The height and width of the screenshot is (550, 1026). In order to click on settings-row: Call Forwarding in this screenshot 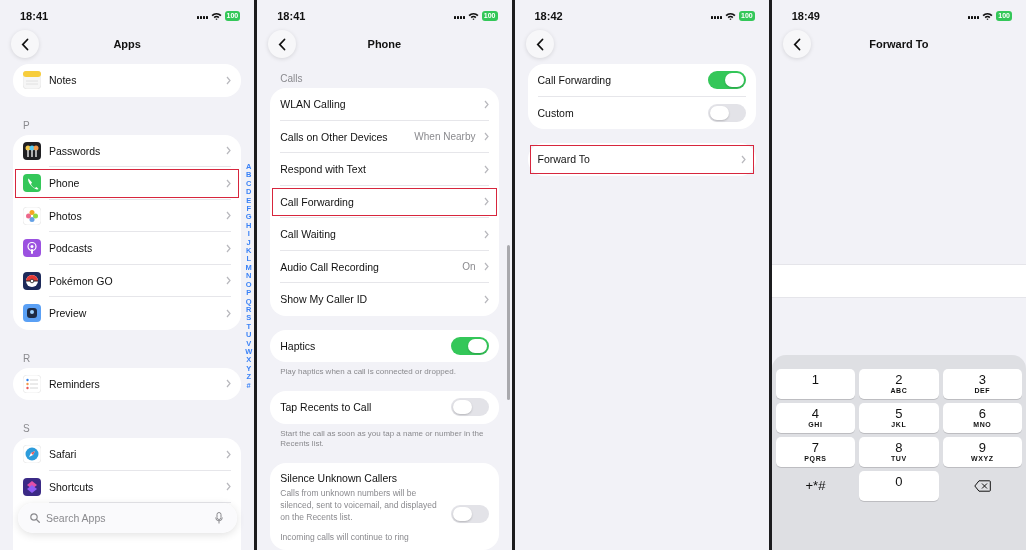, I will do `click(384, 201)`.